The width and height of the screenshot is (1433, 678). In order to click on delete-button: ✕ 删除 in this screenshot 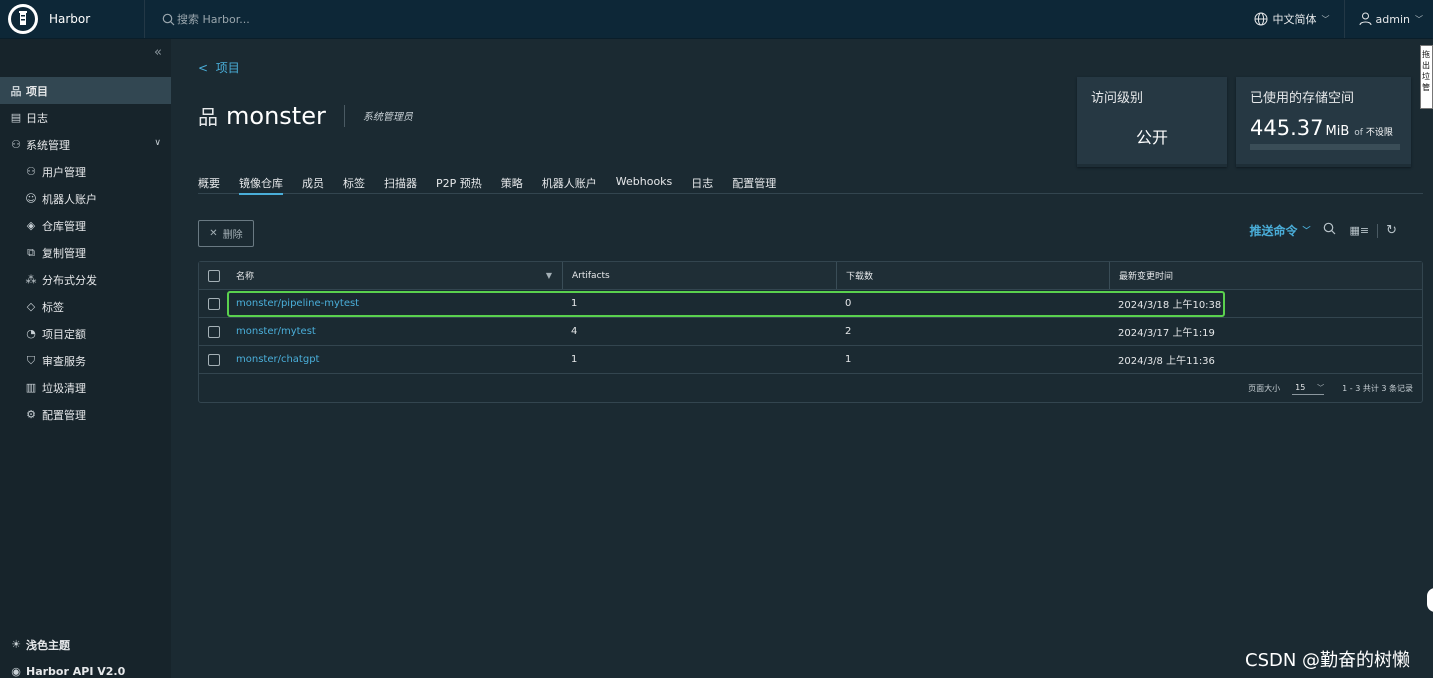, I will do `click(226, 233)`.